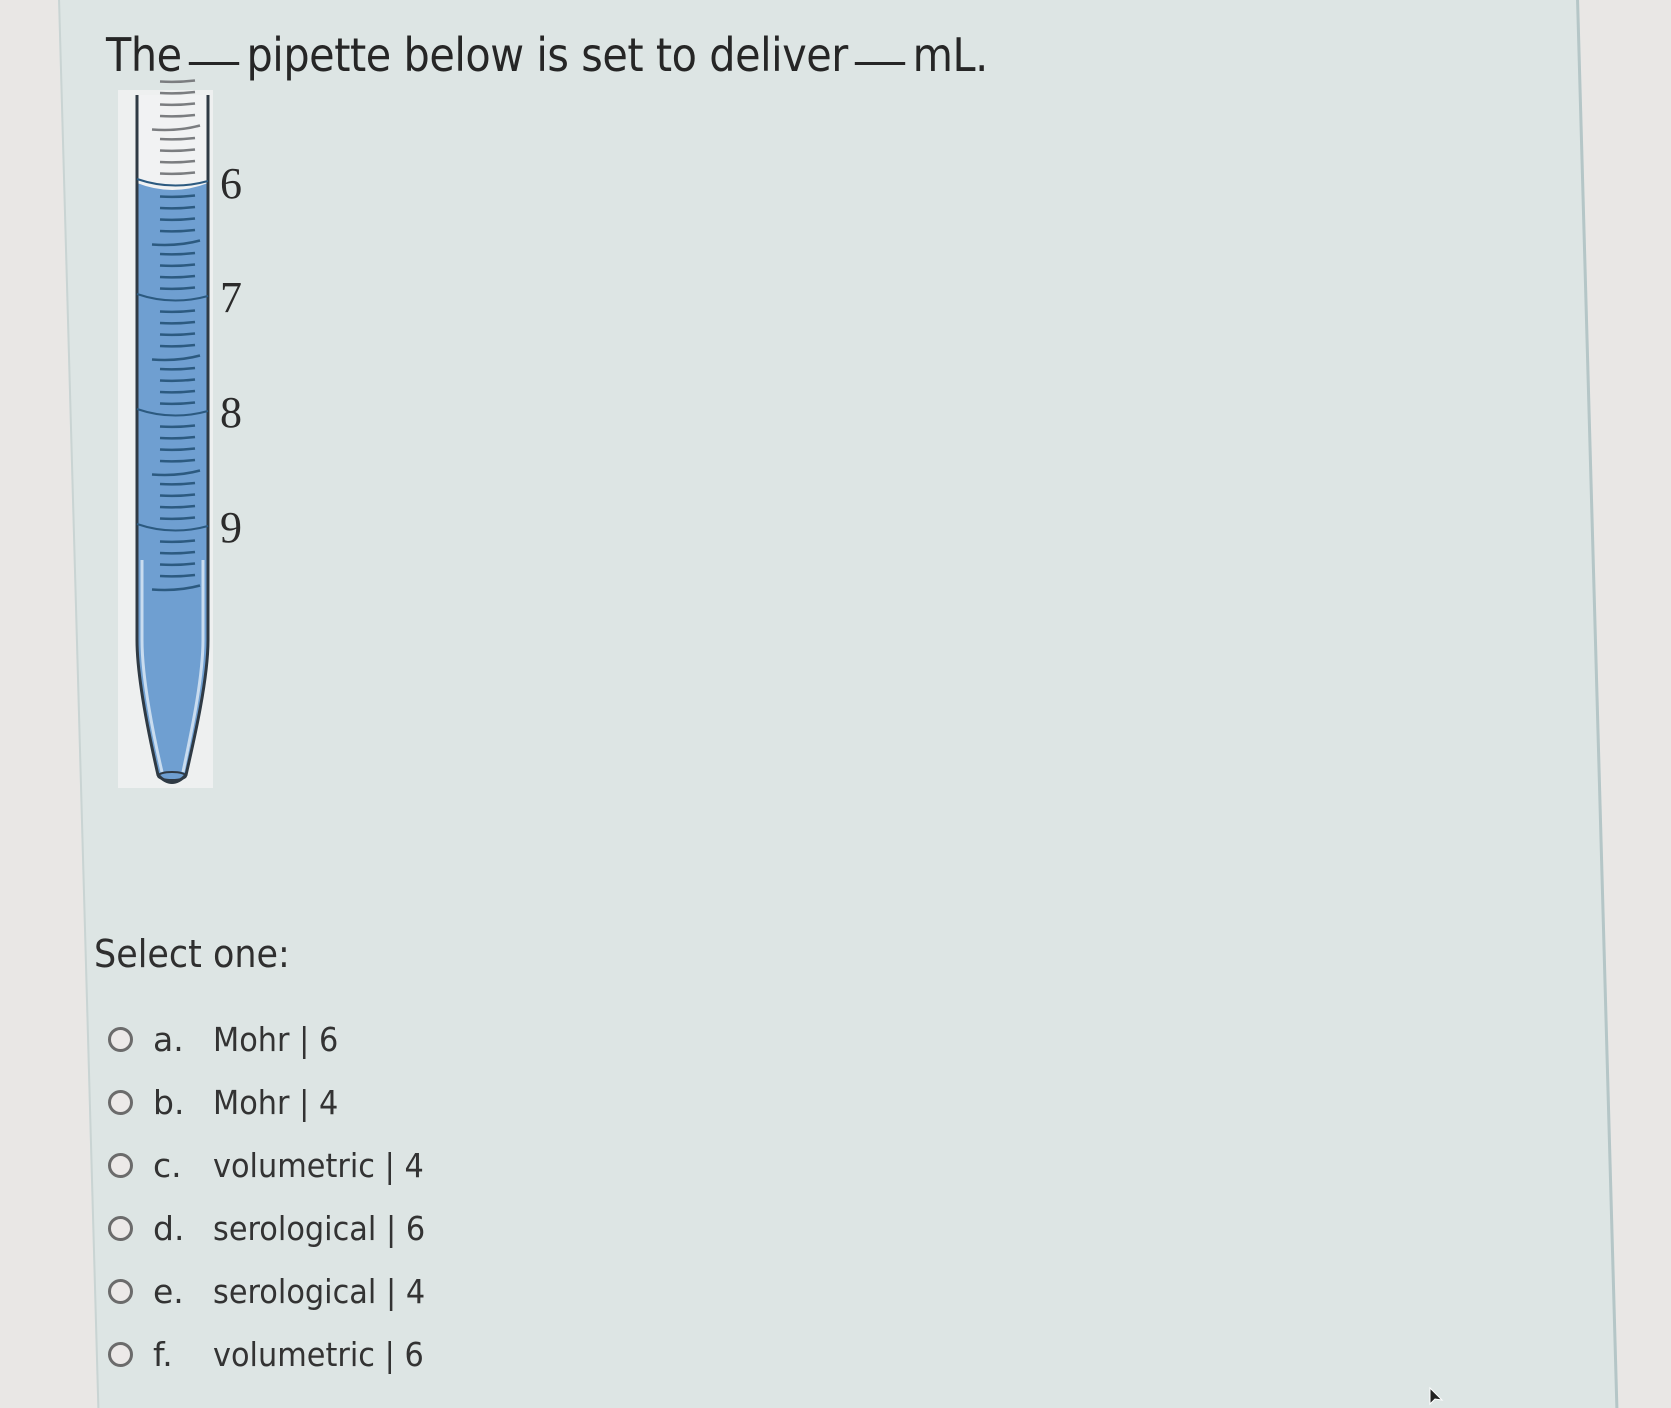 The height and width of the screenshot is (1408, 1671). Describe the element at coordinates (167, 1165) in the screenshot. I see `option-letter: c.` at that location.